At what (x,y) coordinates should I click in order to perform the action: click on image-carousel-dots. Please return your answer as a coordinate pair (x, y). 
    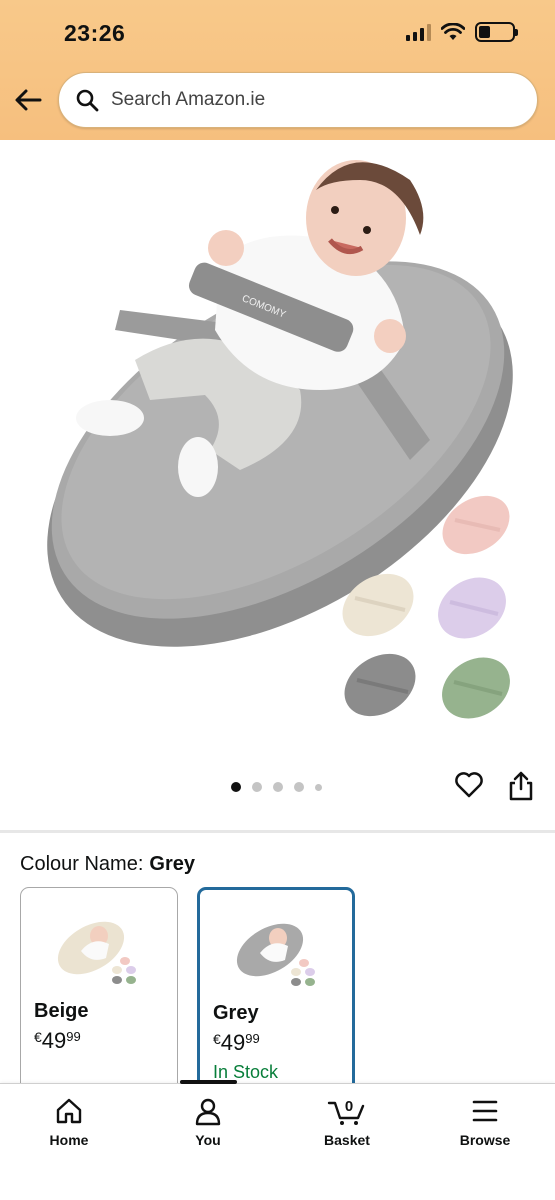
    Looking at the image, I should click on (276, 787).